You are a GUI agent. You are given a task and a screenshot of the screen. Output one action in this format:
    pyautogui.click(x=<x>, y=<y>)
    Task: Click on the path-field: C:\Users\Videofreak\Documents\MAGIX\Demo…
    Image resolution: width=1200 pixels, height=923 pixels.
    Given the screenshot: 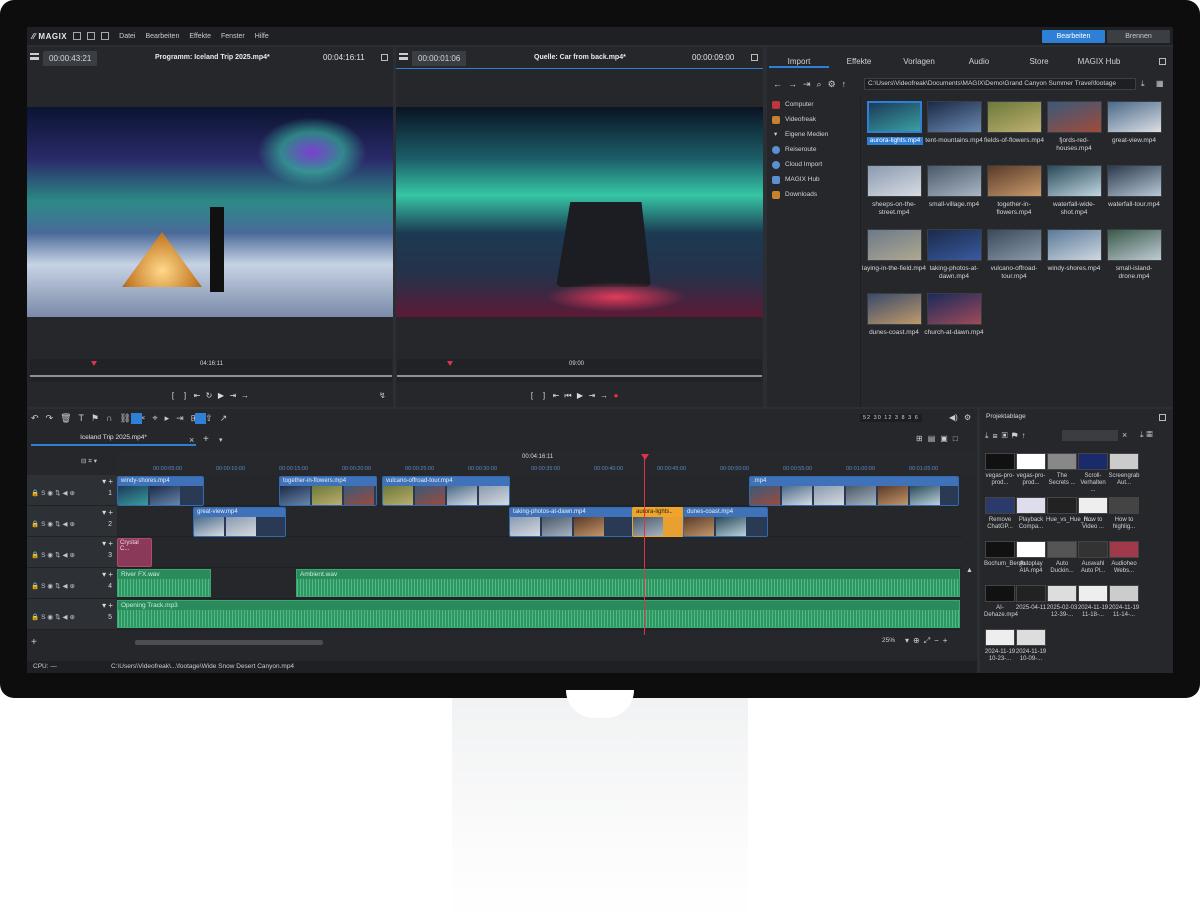 What is the action you would take?
    pyautogui.click(x=1000, y=84)
    